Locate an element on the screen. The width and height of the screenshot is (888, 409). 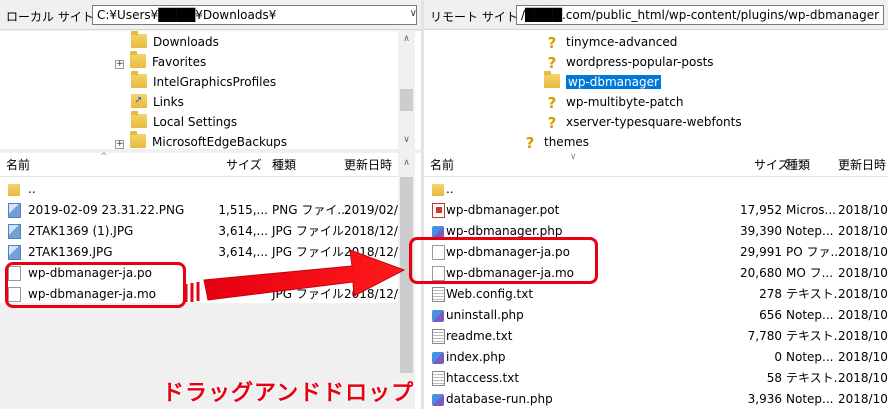
tree-item-themes: ? themes is located at coordinates (555, 142).